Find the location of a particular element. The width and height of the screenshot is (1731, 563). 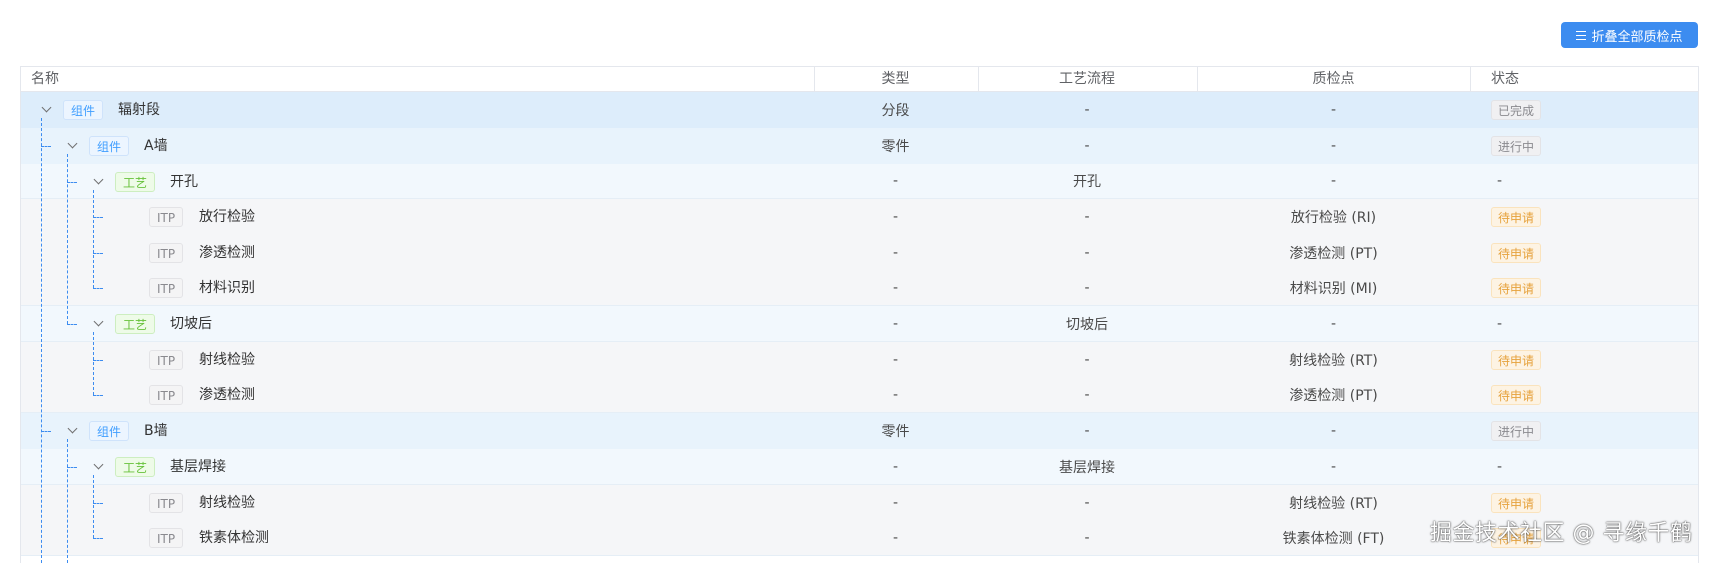

table-row: 工艺 切坡后 - 切坡后 - - is located at coordinates (859, 324).